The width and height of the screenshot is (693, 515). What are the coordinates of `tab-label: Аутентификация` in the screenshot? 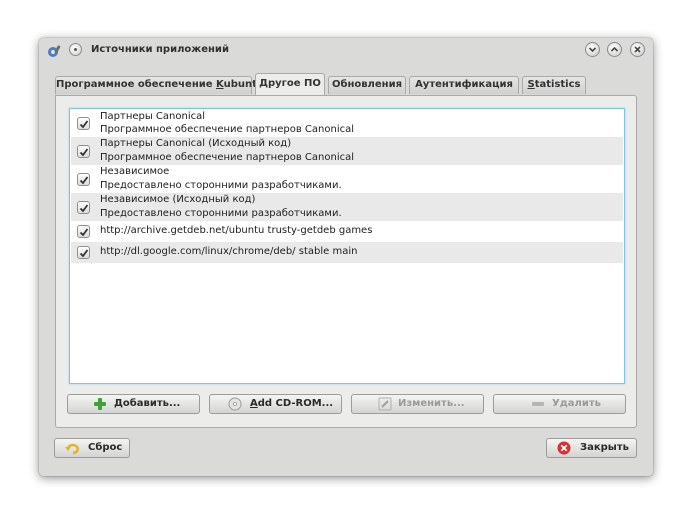 It's located at (464, 84).